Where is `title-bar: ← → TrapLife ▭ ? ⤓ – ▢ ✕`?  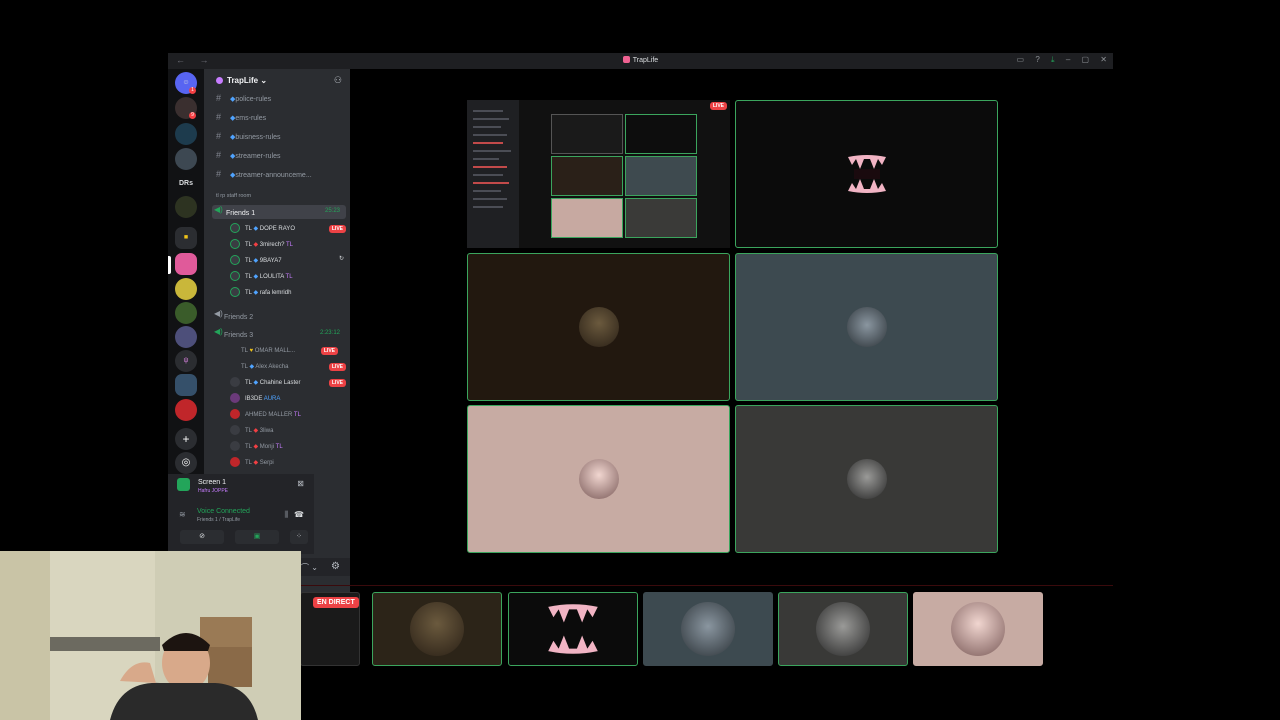
title-bar: ← → TrapLife ▭ ? ⤓ – ▢ ✕ is located at coordinates (640, 61).